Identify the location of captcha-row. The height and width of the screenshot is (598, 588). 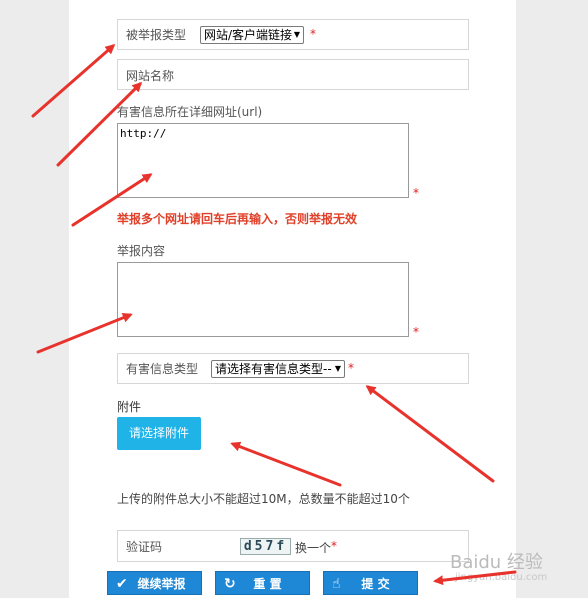
(293, 546).